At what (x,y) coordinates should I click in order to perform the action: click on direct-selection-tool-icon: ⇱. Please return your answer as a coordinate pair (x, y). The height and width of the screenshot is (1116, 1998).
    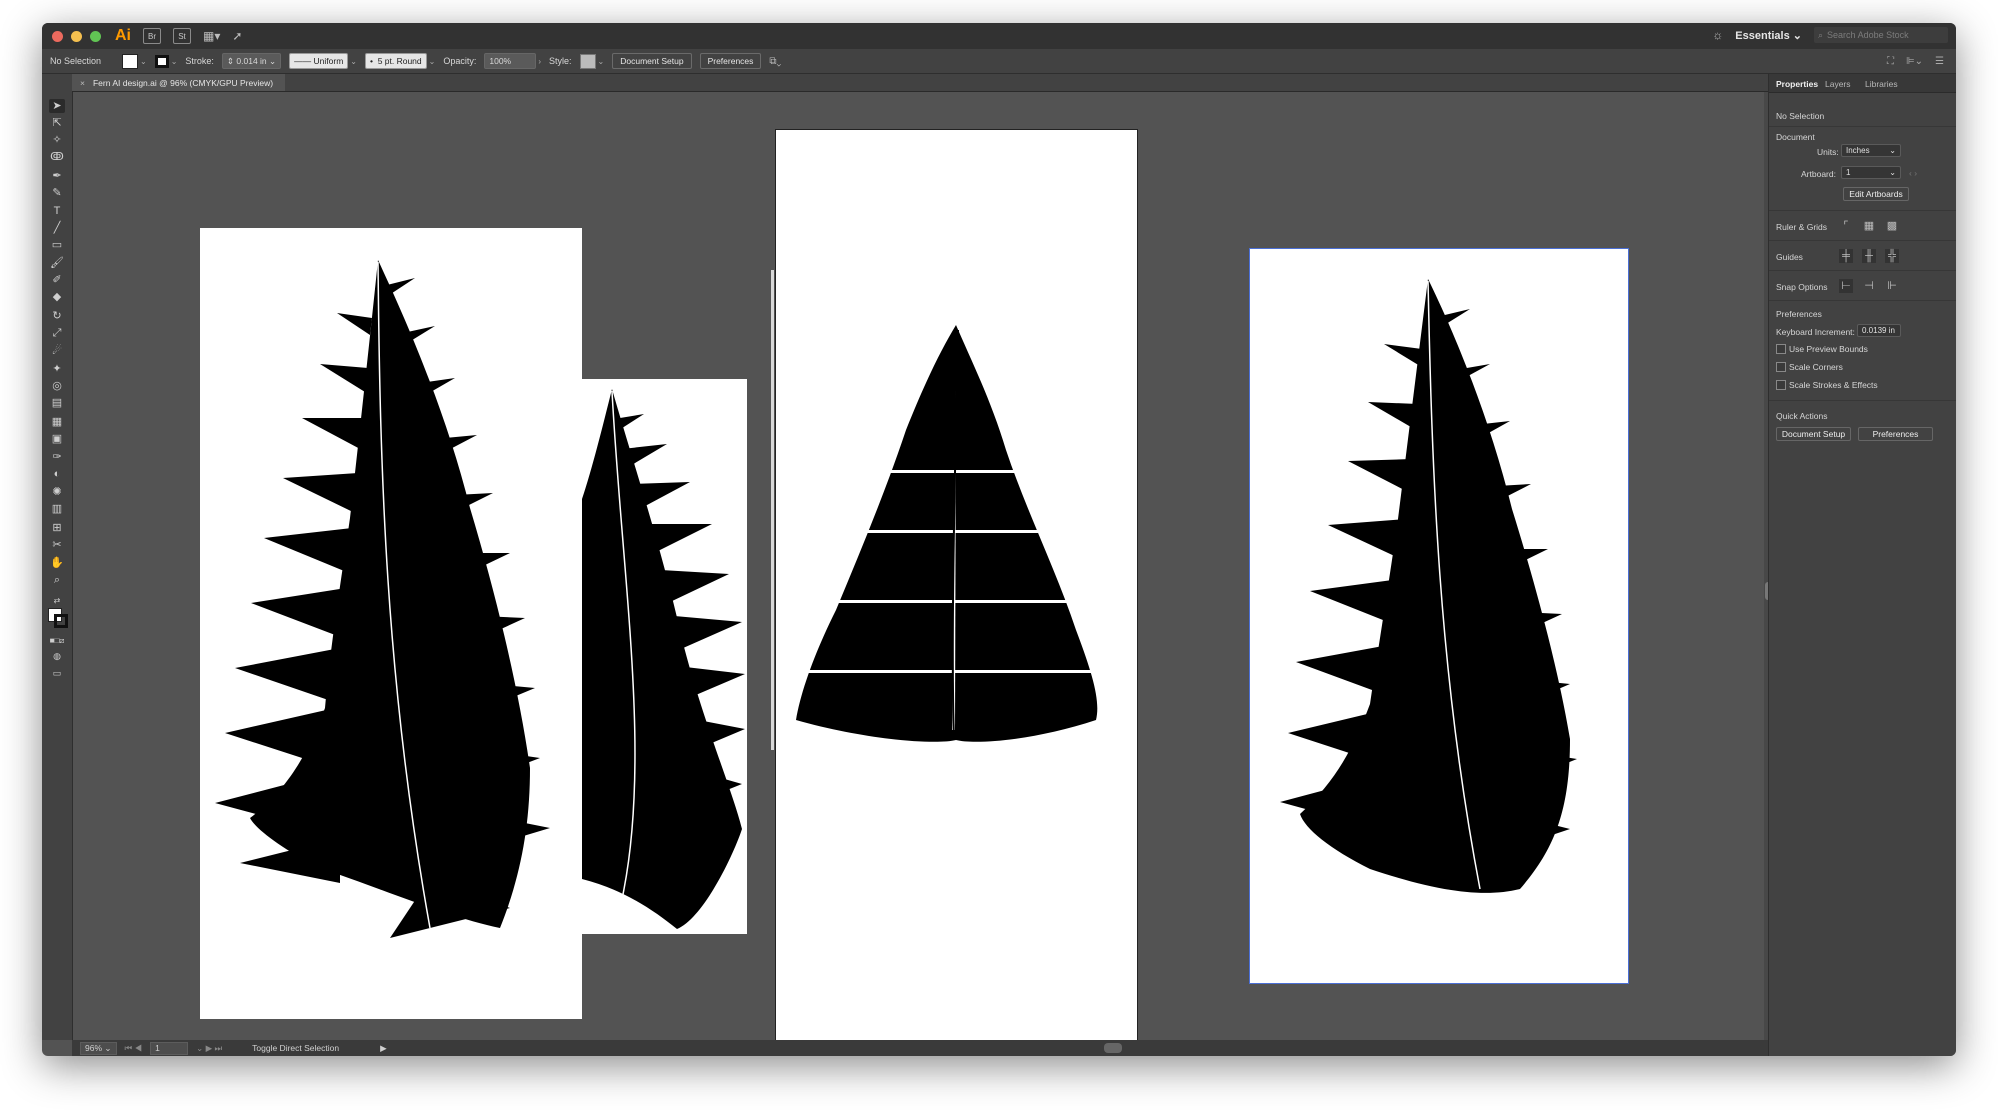
    Looking at the image, I should click on (57, 123).